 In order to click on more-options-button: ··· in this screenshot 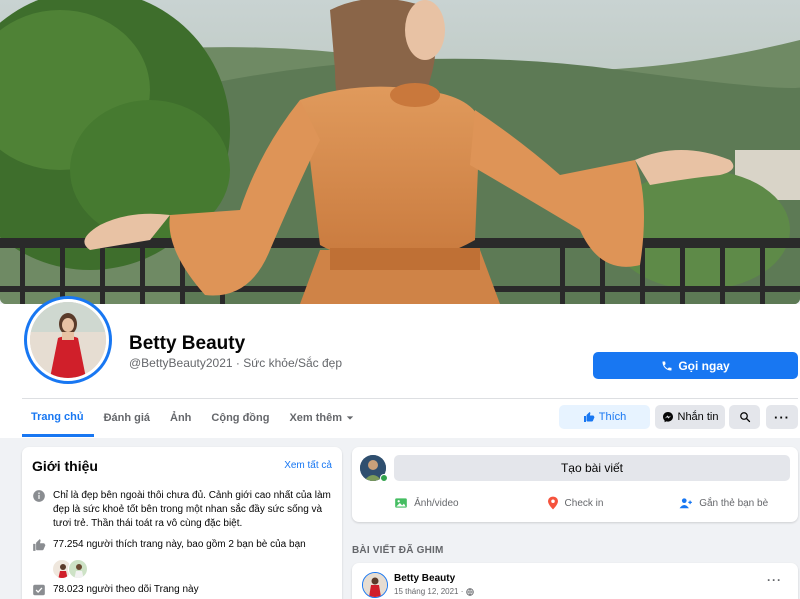, I will do `click(782, 417)`.